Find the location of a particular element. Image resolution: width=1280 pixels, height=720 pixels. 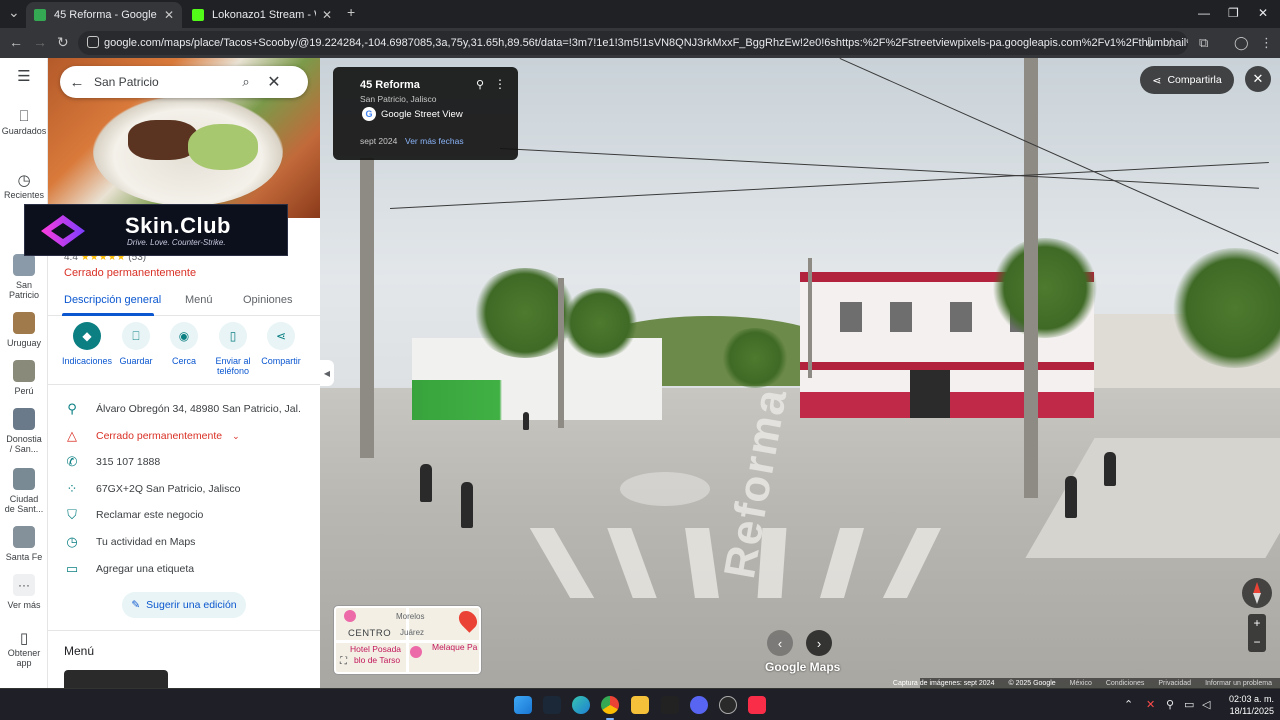

rail-item-peru: Perú is located at coordinates (24, 378).